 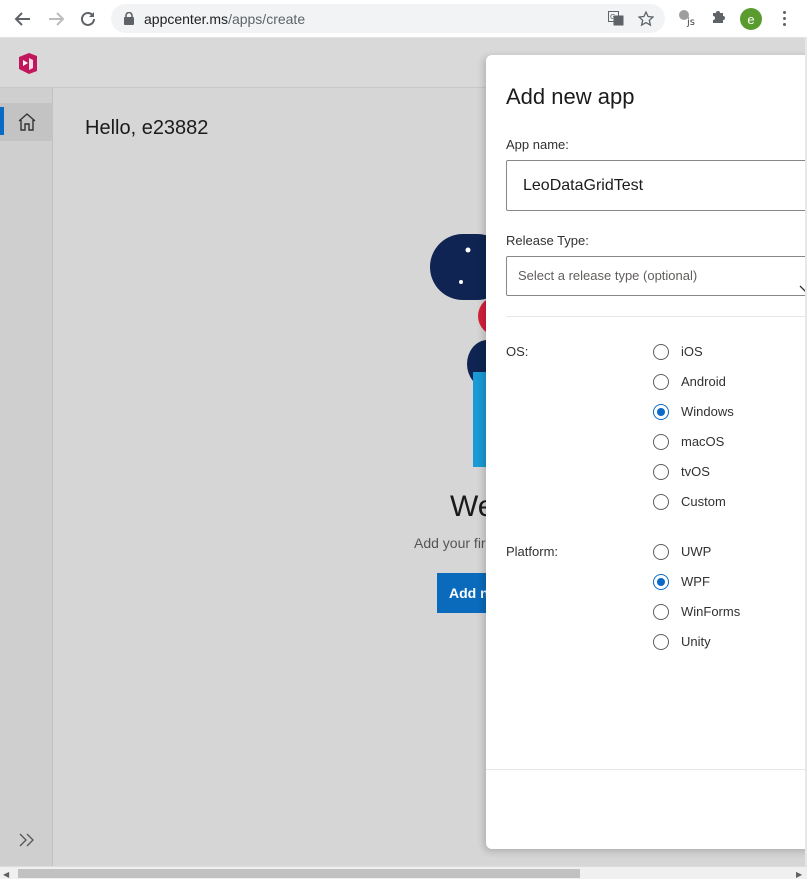 I want to click on os-option-windows: Windows, so click(x=722, y=412).